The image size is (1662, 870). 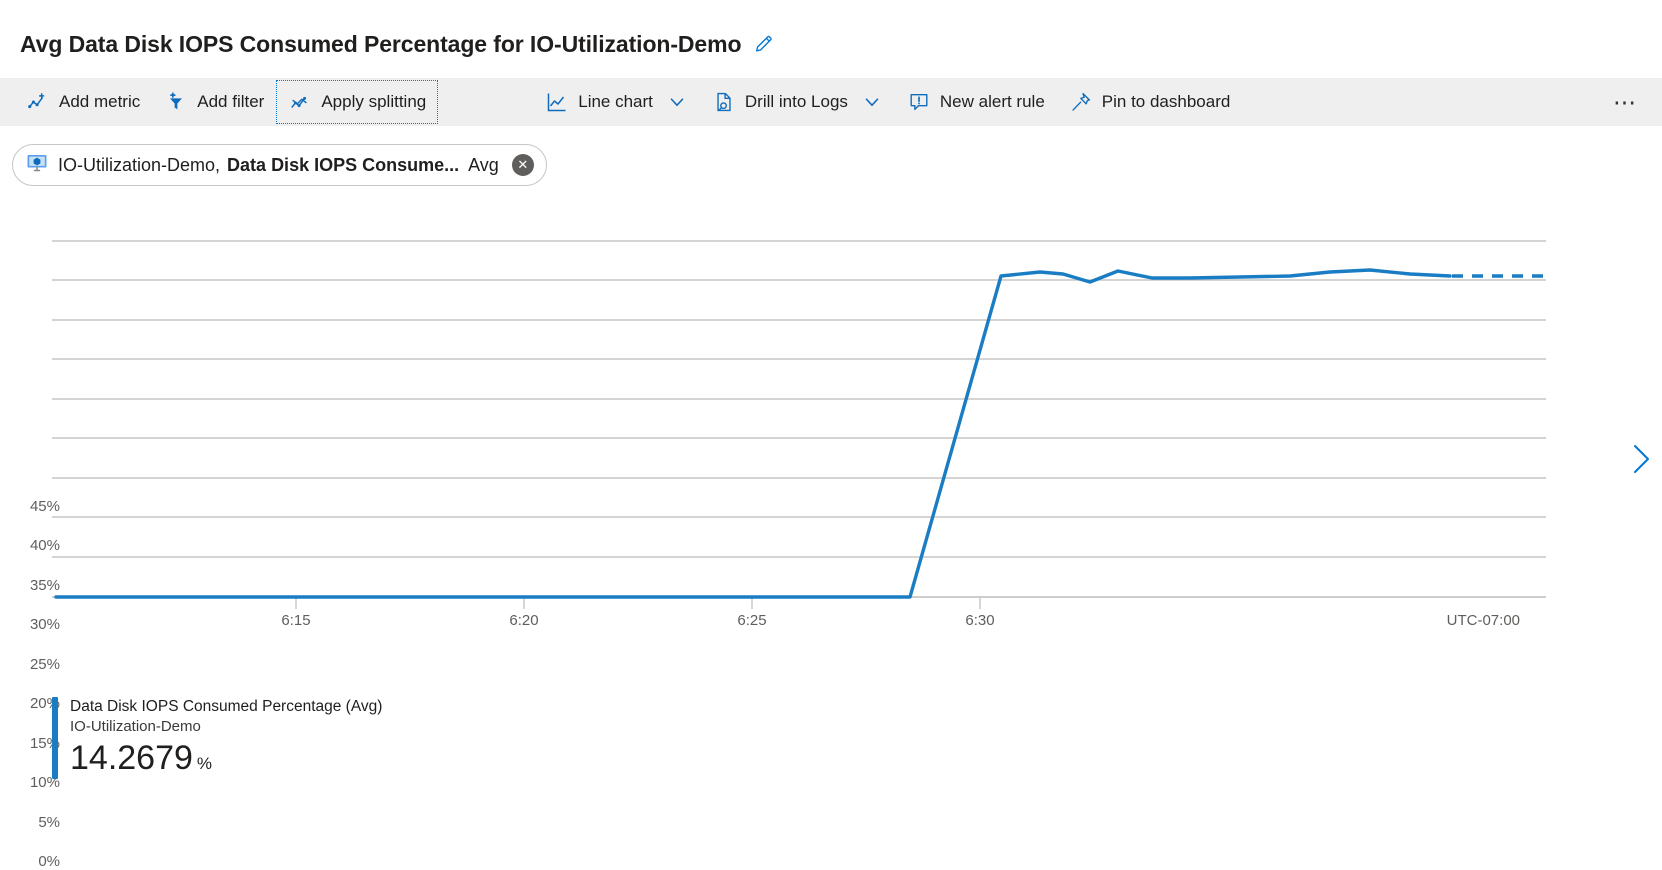 I want to click on x-axis-tick: 6:15, so click(x=296, y=620).